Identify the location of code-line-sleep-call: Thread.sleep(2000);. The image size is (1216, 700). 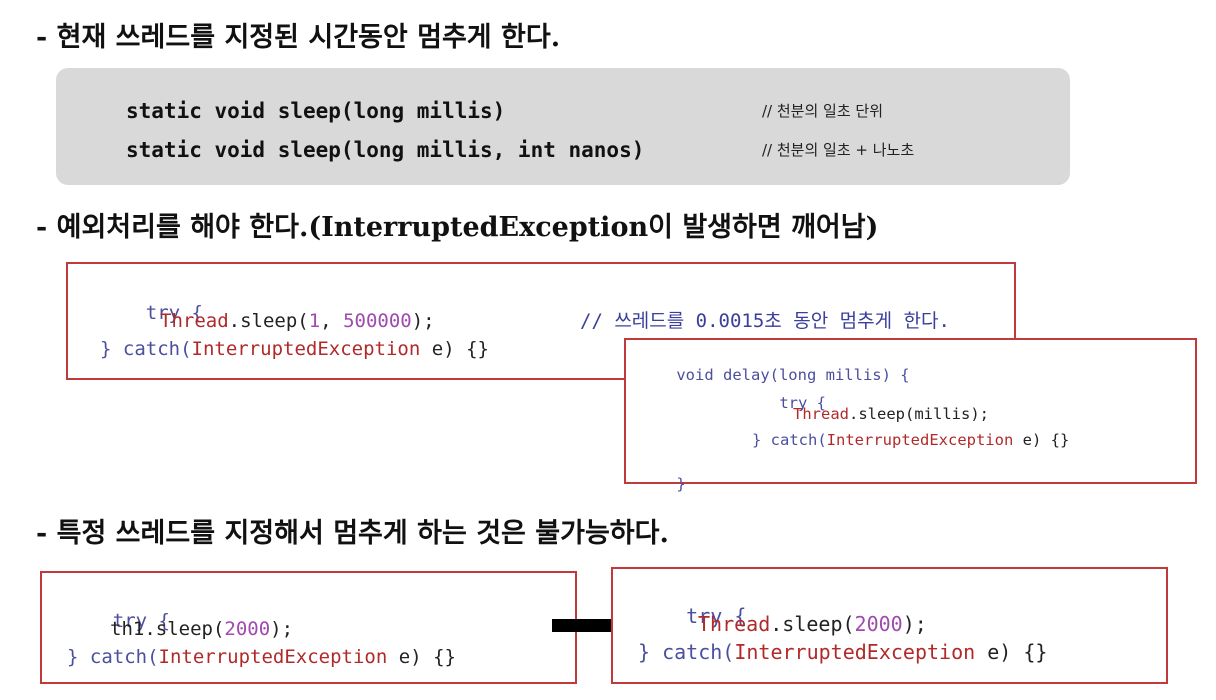
(812, 624).